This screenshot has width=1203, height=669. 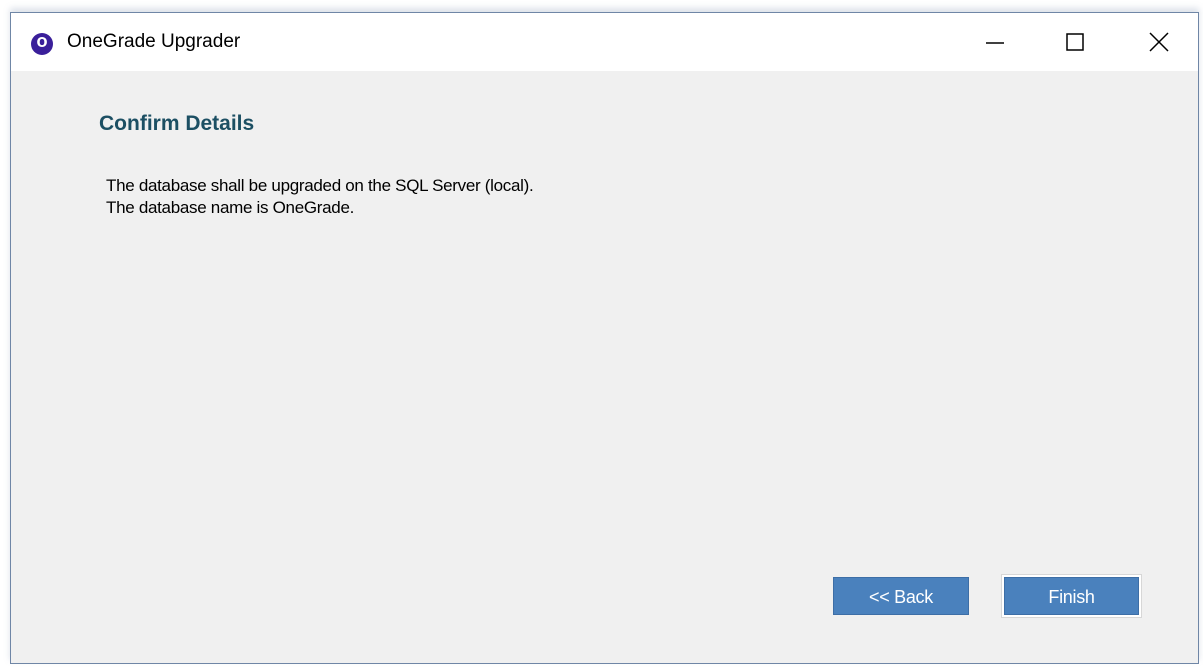 What do you see at coordinates (177, 123) in the screenshot?
I see `page-title: Confirm Details` at bounding box center [177, 123].